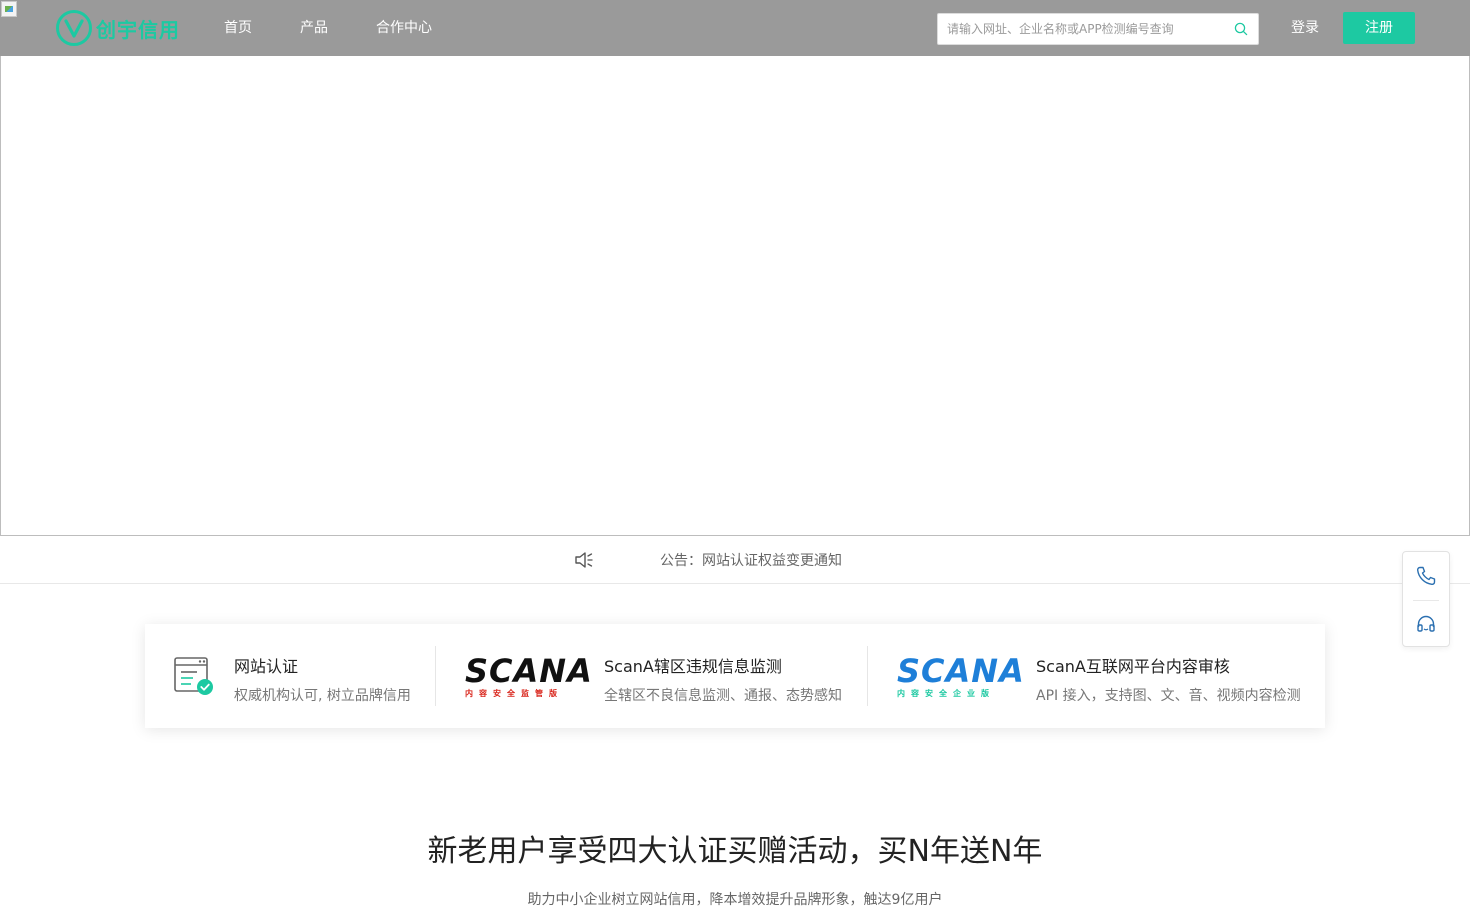 Image resolution: width=1470 pixels, height=923 pixels. I want to click on scana-enterprise-logo: SCANA 内容安全企业版, so click(961, 677).